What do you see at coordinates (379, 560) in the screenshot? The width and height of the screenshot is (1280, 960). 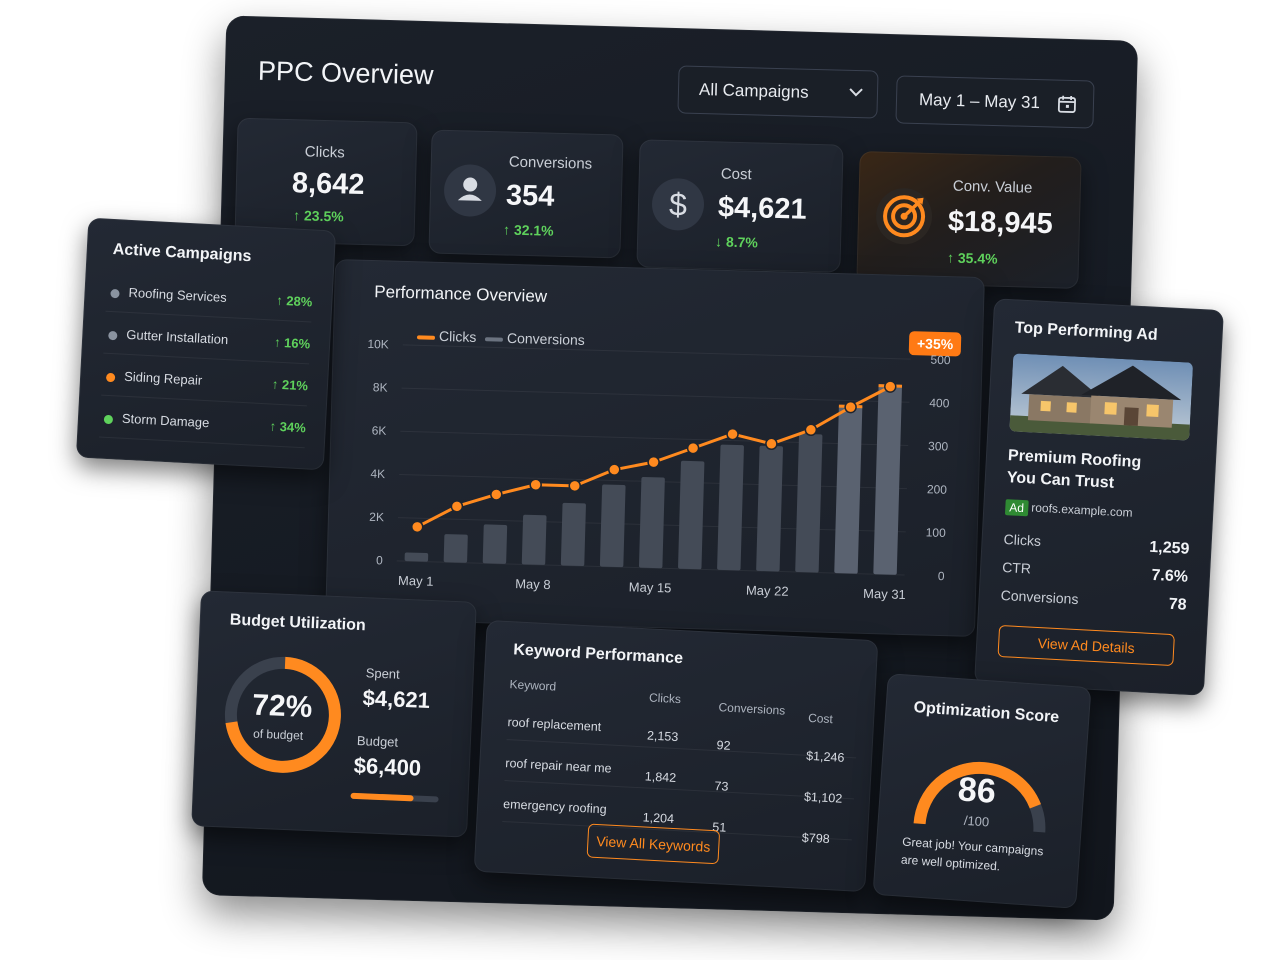 I see `y-left-tick-label: 0` at bounding box center [379, 560].